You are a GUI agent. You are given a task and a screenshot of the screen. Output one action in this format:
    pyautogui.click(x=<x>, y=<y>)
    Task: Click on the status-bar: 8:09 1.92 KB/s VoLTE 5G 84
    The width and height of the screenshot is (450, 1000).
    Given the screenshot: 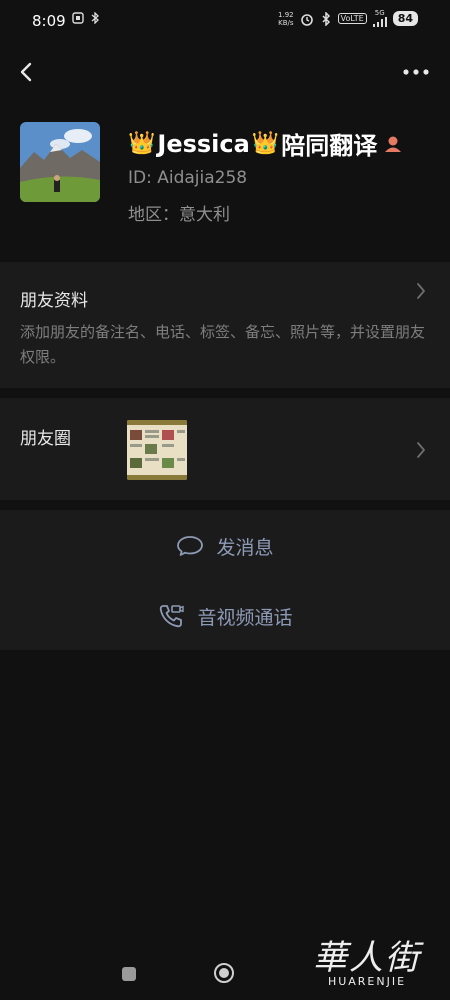 What is the action you would take?
    pyautogui.click(x=225, y=20)
    